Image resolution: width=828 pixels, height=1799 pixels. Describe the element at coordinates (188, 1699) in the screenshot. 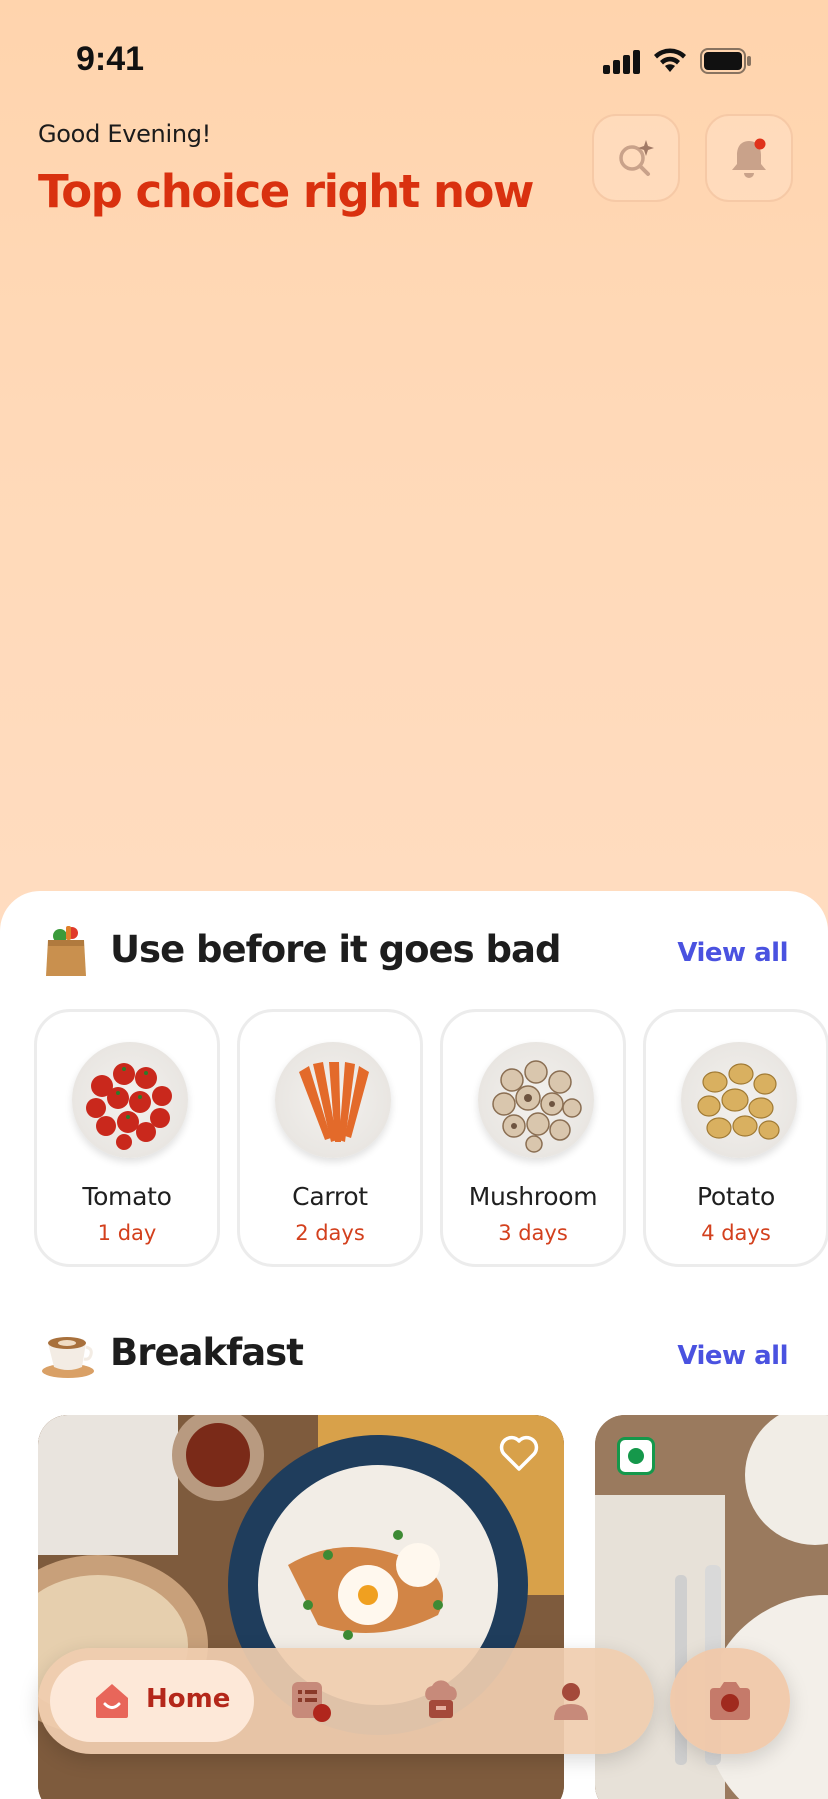

I see `nav-home-label: Home` at that location.